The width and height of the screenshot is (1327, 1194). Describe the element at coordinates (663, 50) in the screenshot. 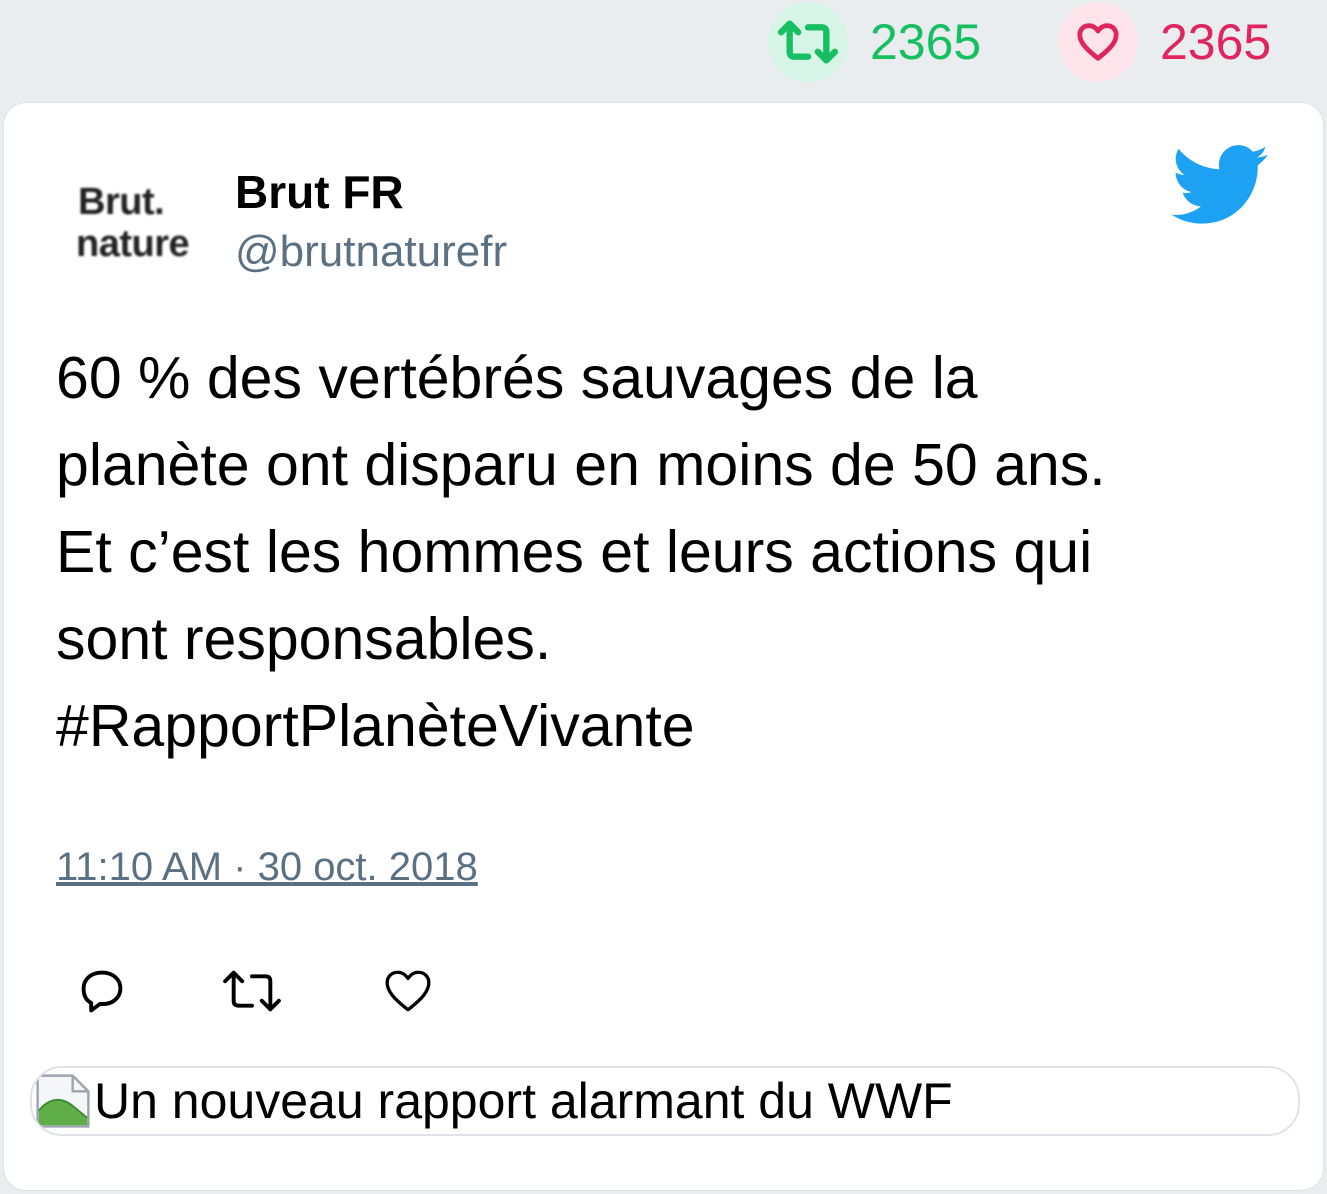

I see `engagement-stats: 2365 2365` at that location.